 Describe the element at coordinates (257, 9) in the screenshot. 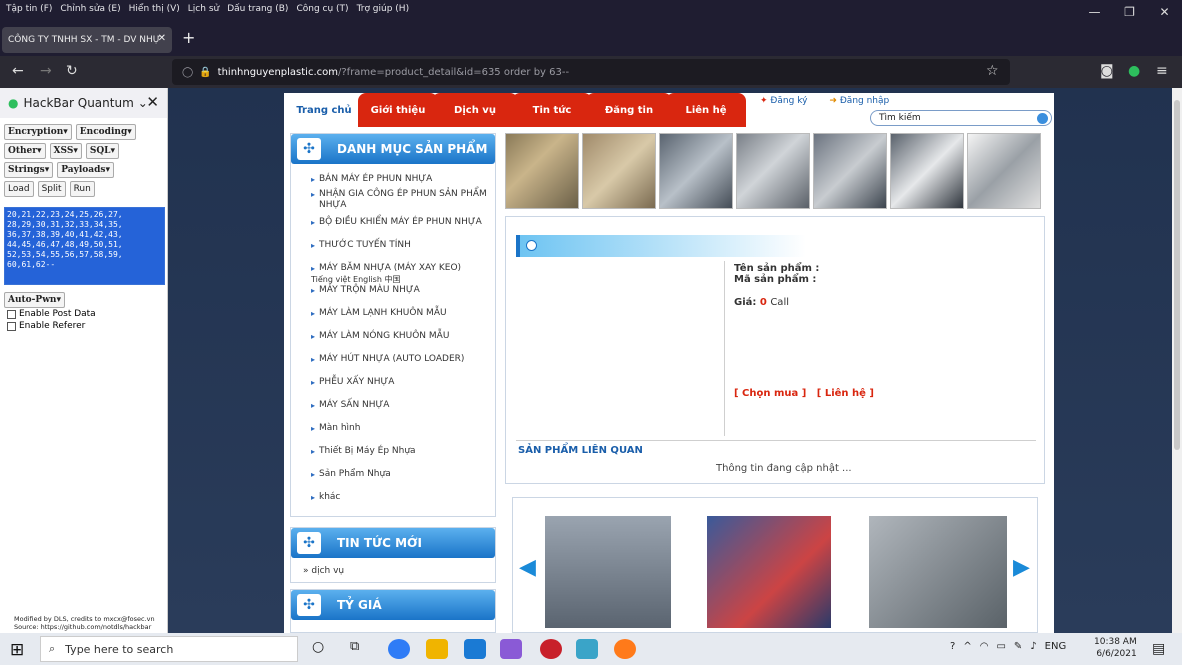

I see `menu-bookmarks: Dấu trang (B)` at that location.